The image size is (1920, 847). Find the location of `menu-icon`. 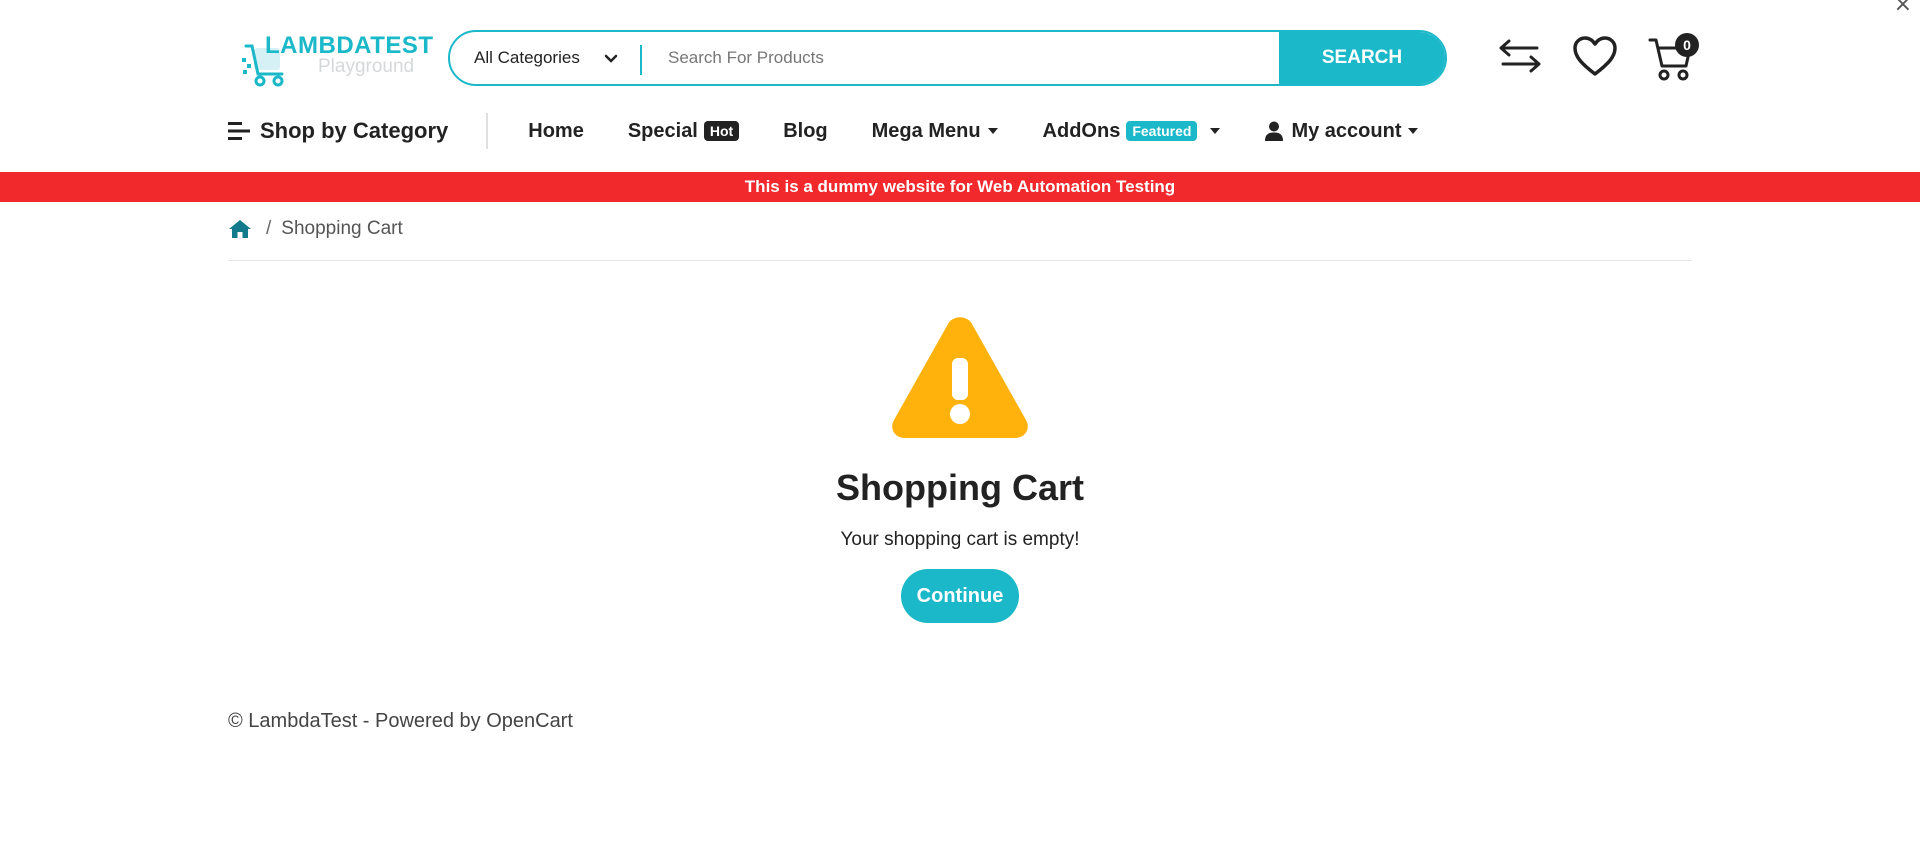

menu-icon is located at coordinates (239, 131).